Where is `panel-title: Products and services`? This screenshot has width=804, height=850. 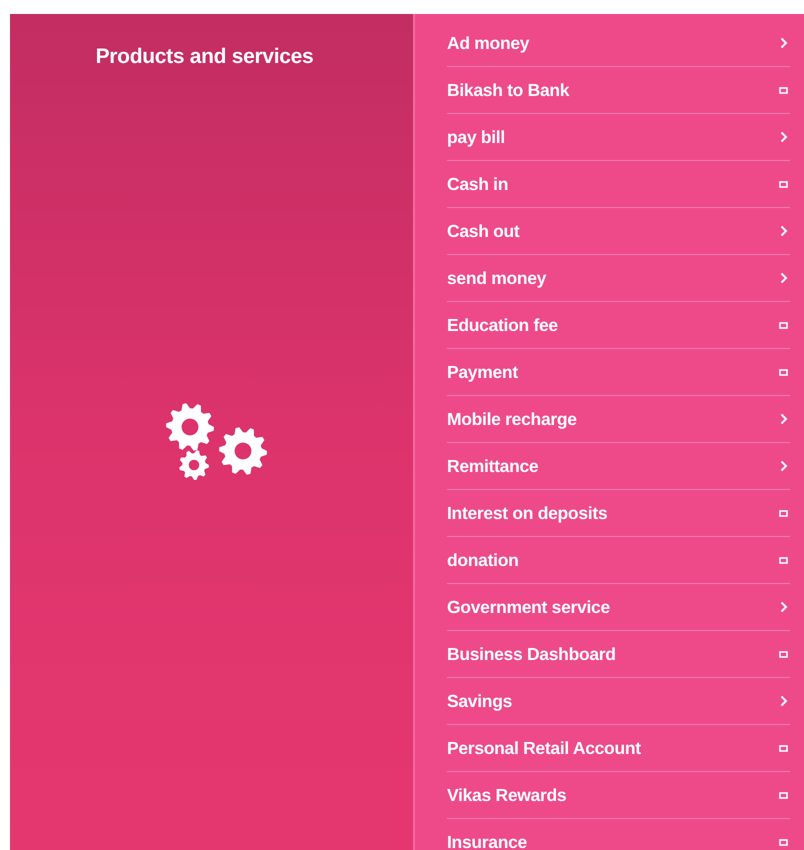 panel-title: Products and services is located at coordinates (205, 57).